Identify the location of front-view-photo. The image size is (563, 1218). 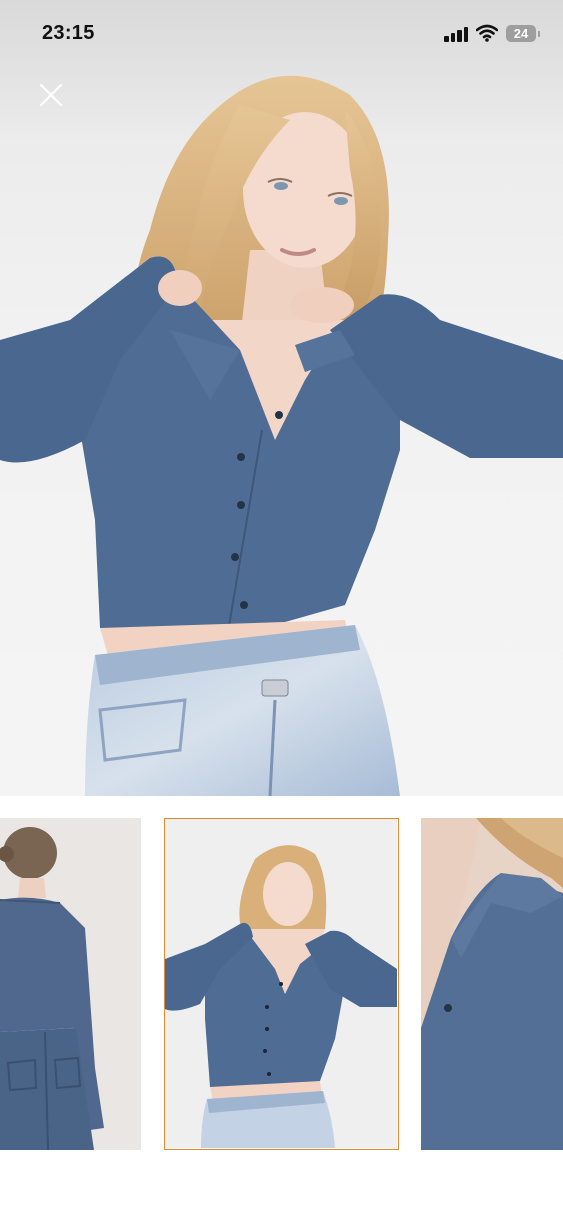
(281, 983).